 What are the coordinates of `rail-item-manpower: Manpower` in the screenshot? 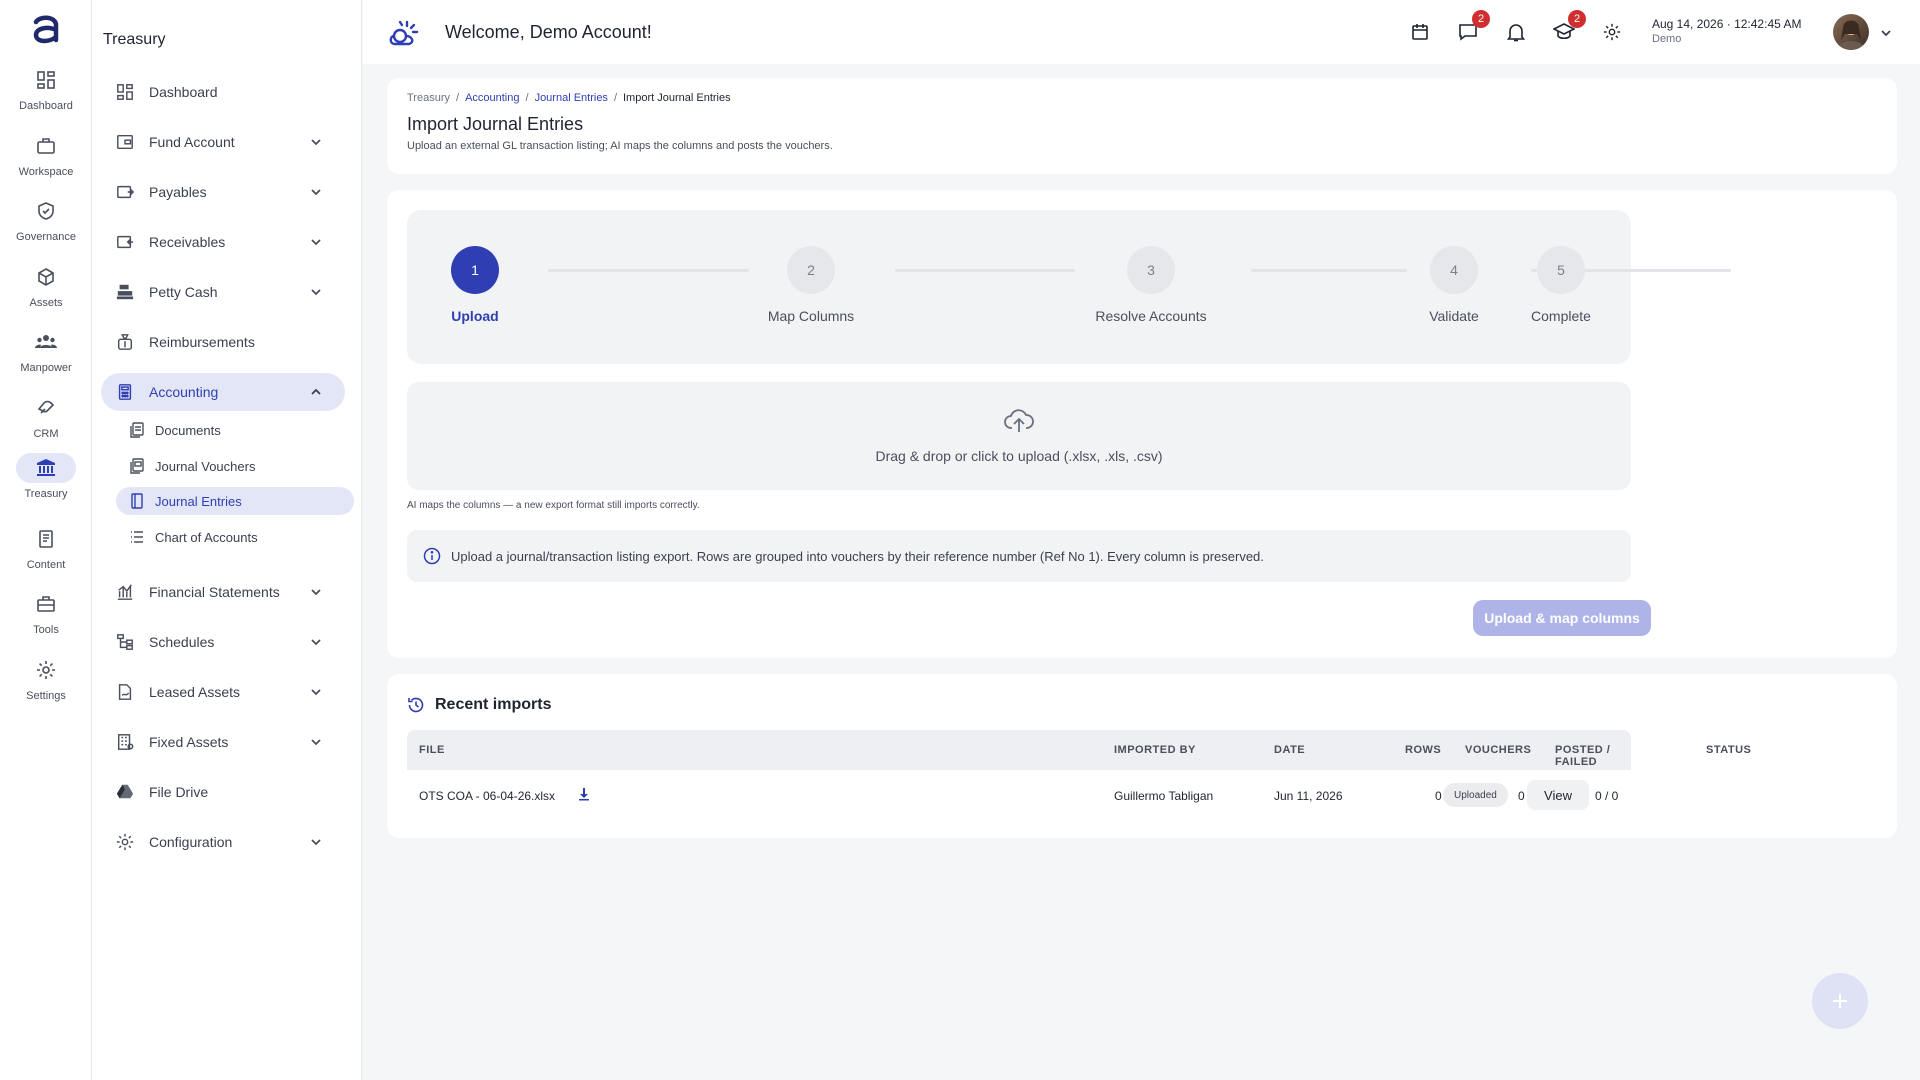 It's located at (46, 357).